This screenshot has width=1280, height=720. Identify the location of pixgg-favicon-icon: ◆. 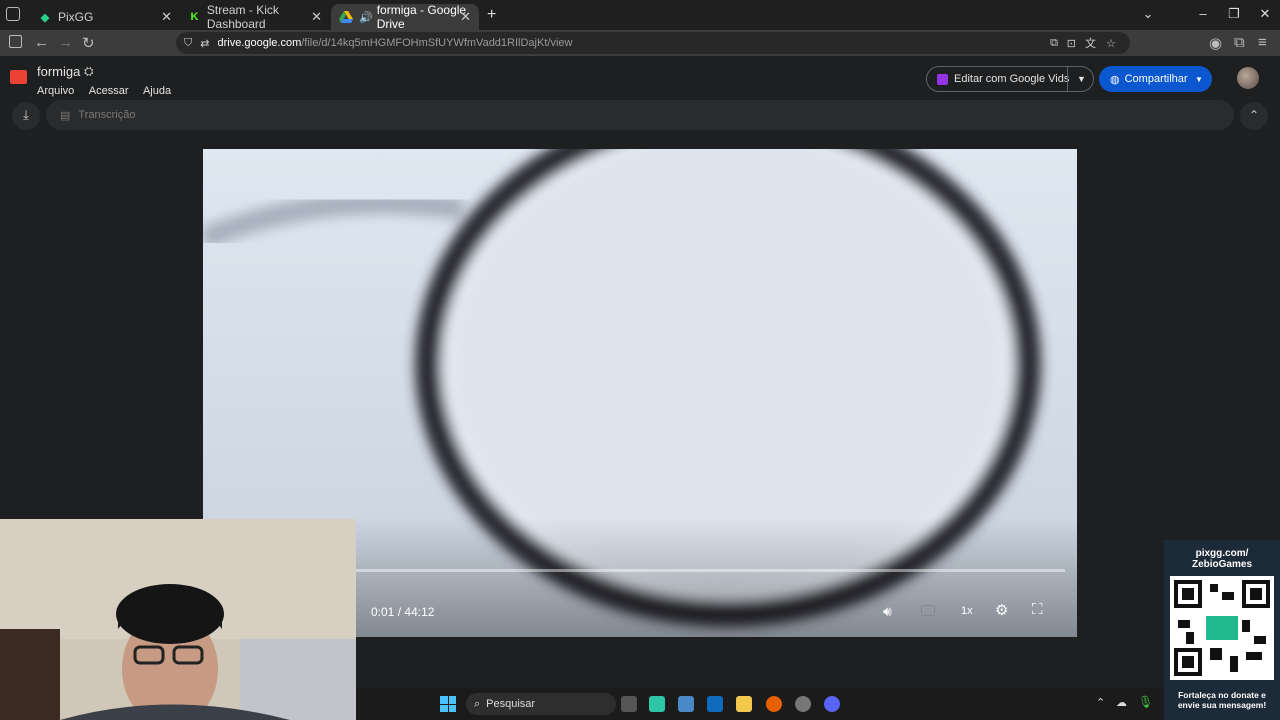
(45, 17).